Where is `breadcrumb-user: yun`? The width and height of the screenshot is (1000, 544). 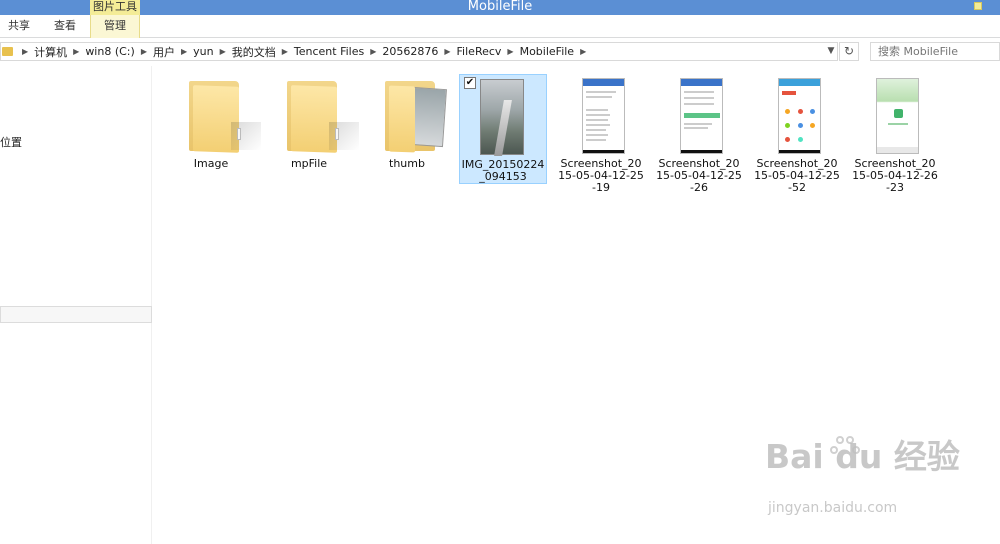
breadcrumb-user: yun is located at coordinates (203, 51).